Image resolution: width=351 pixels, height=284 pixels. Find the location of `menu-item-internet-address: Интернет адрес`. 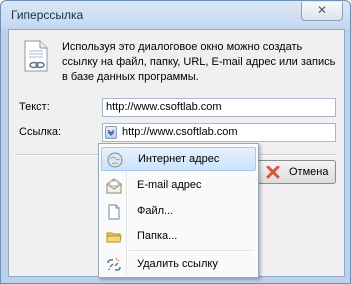

menu-item-internet-address: Интернет адрес is located at coordinates (178, 159).